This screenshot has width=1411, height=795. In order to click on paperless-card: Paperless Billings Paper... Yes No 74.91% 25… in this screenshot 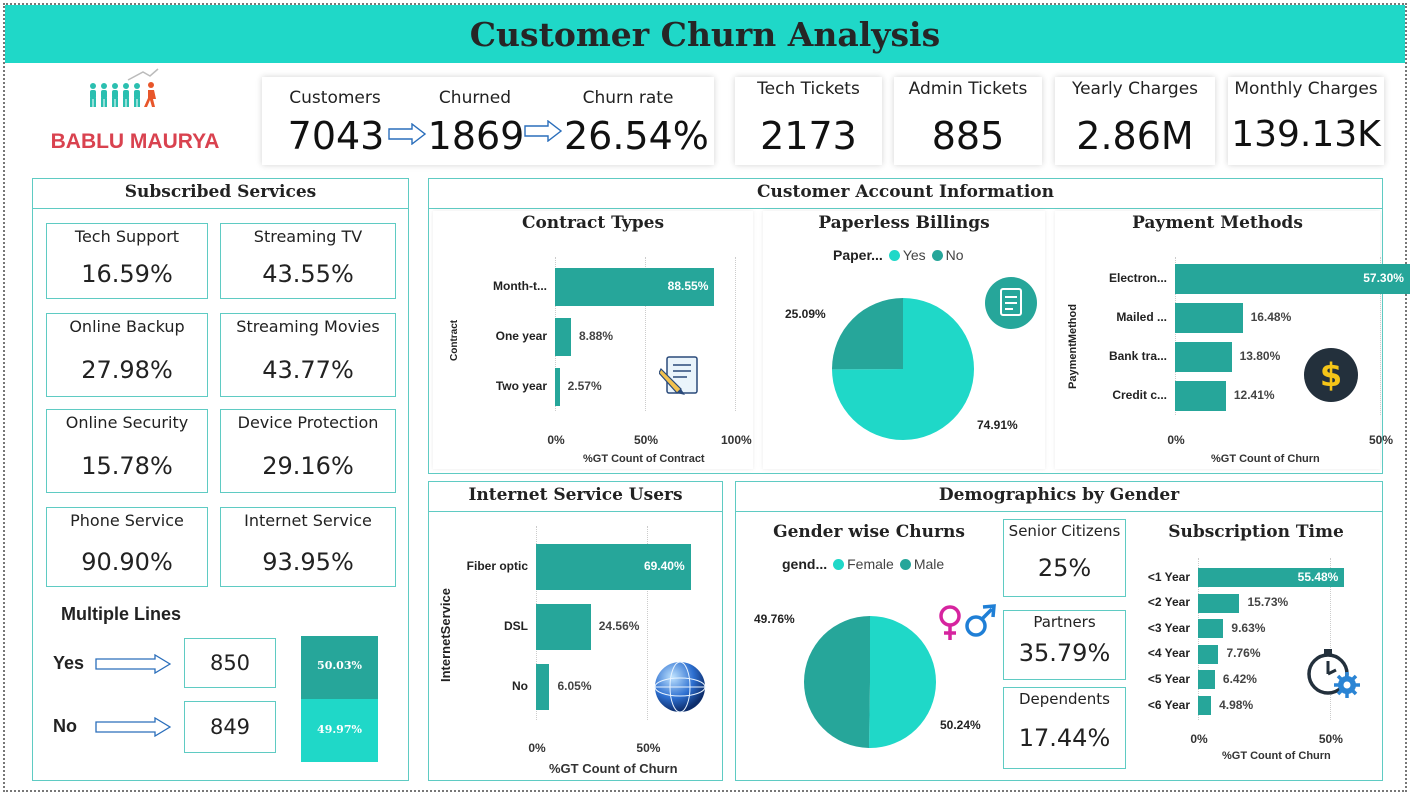, I will do `click(904, 340)`.